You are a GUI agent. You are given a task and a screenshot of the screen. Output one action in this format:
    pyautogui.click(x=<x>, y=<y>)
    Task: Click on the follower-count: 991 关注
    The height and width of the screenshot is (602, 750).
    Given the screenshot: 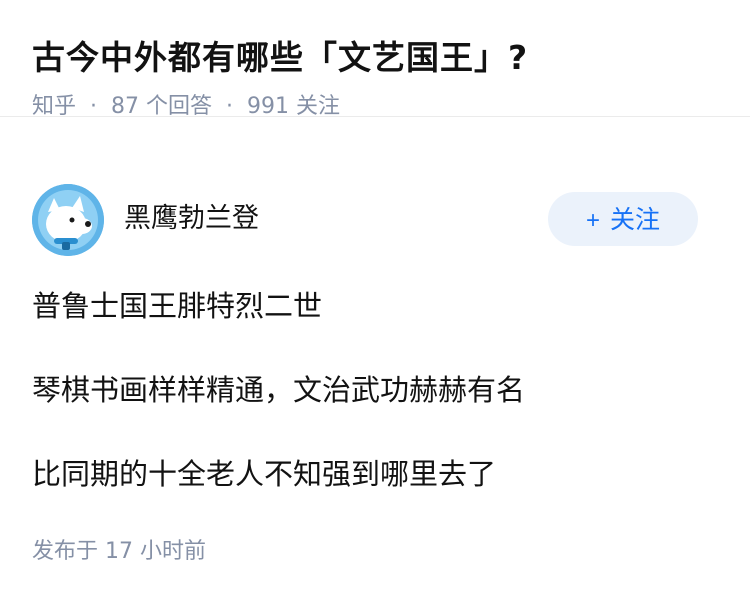 What is the action you would take?
    pyautogui.click(x=293, y=106)
    